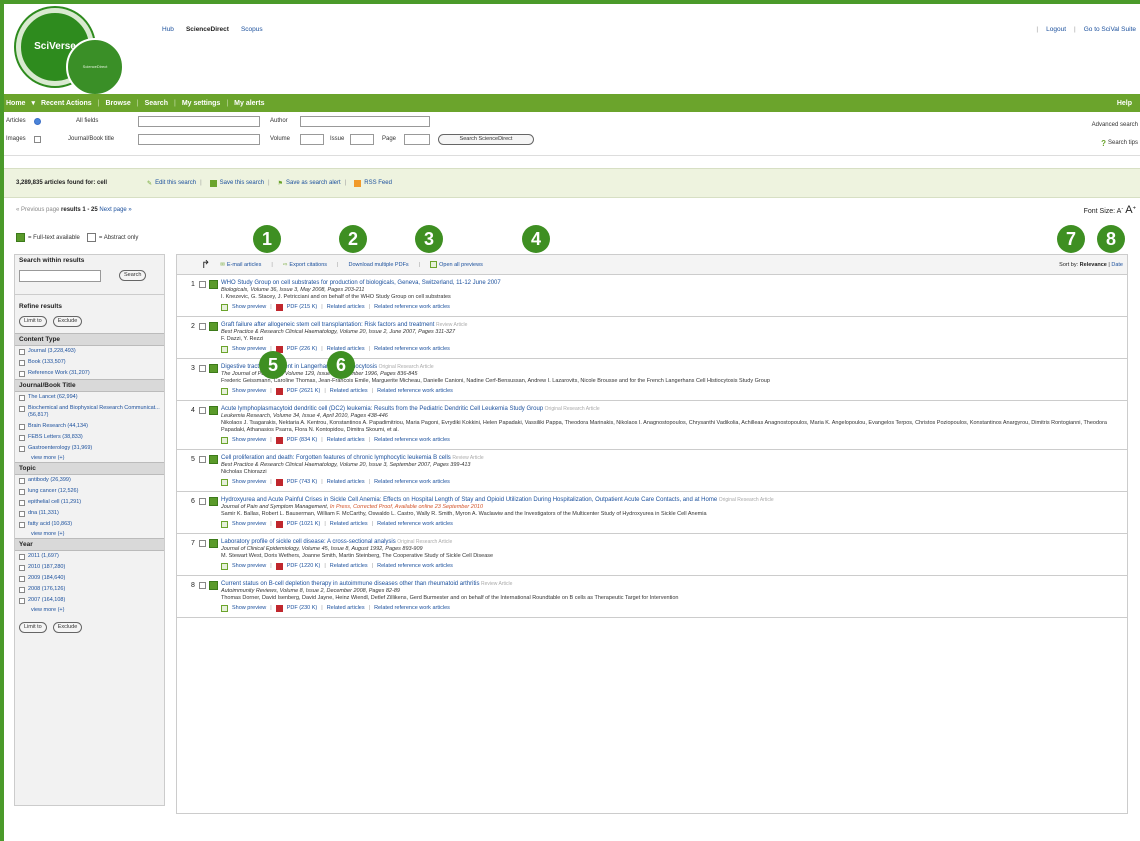  I want to click on exclude-button-bottom: Exclude, so click(67, 627).